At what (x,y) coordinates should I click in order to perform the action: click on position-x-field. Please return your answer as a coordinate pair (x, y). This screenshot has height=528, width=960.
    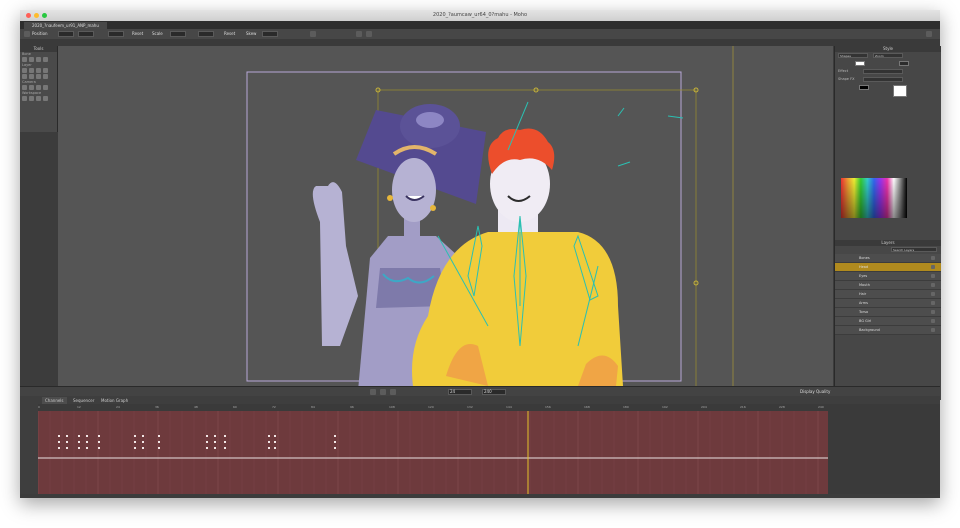
    Looking at the image, I should click on (66, 34).